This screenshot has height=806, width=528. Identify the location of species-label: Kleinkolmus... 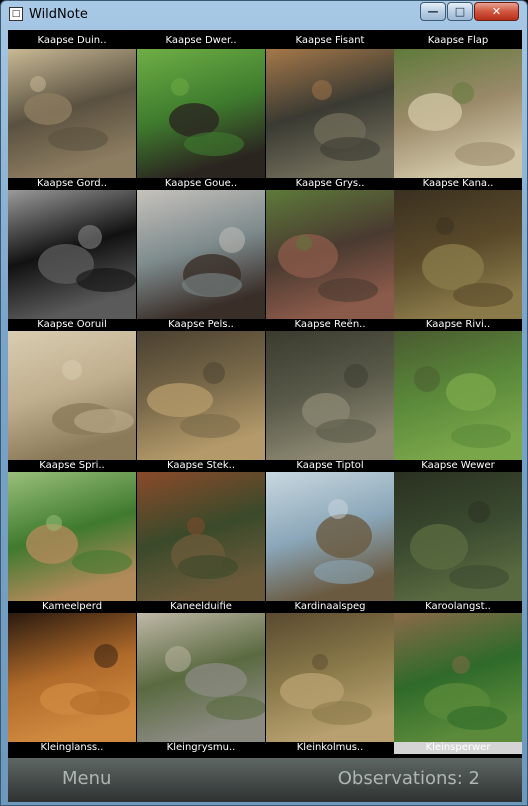
(330, 748).